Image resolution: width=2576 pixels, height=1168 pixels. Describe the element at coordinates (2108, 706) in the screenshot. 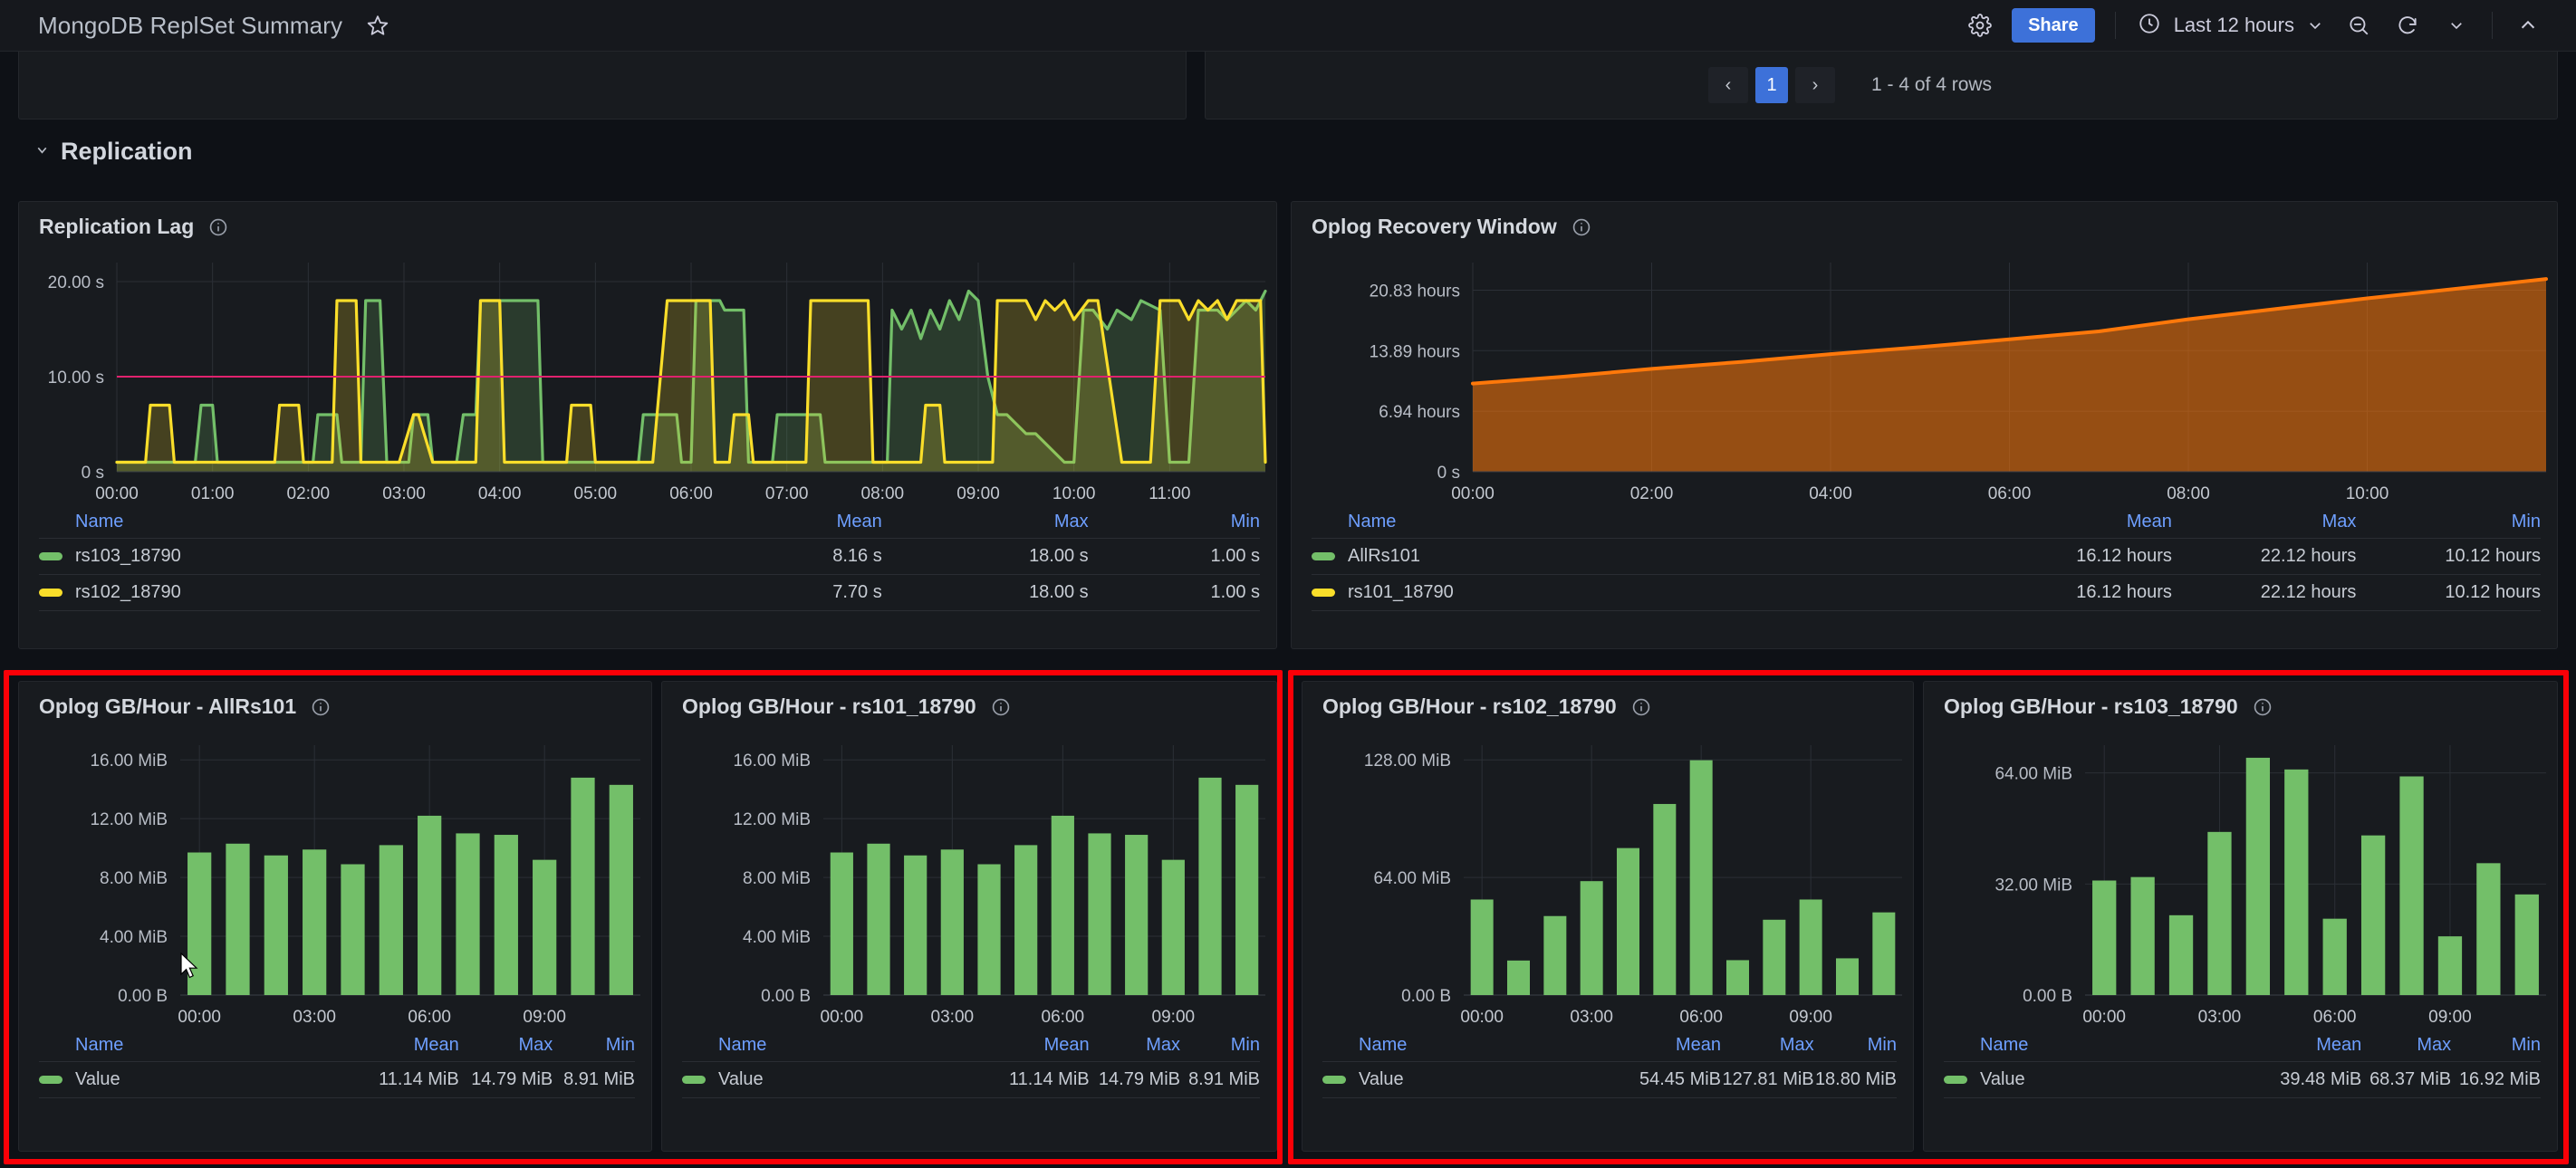

I see `panel-header-oplog-gb-hour-rs103: Oplog GB/Hour - rs103_18790` at that location.